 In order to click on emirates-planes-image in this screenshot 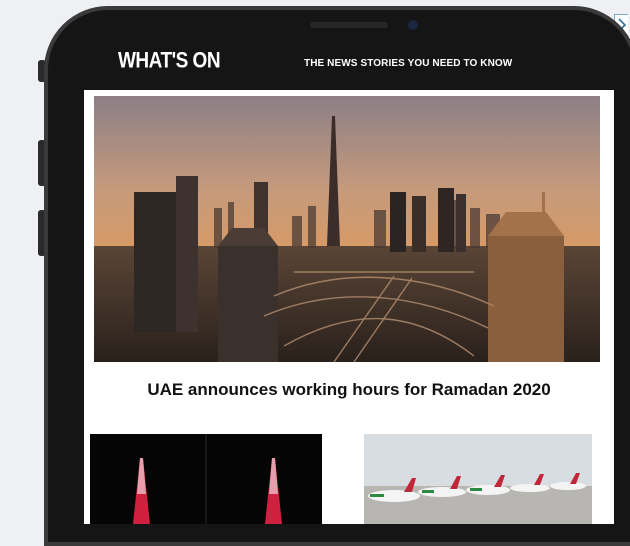, I will do `click(478, 479)`.